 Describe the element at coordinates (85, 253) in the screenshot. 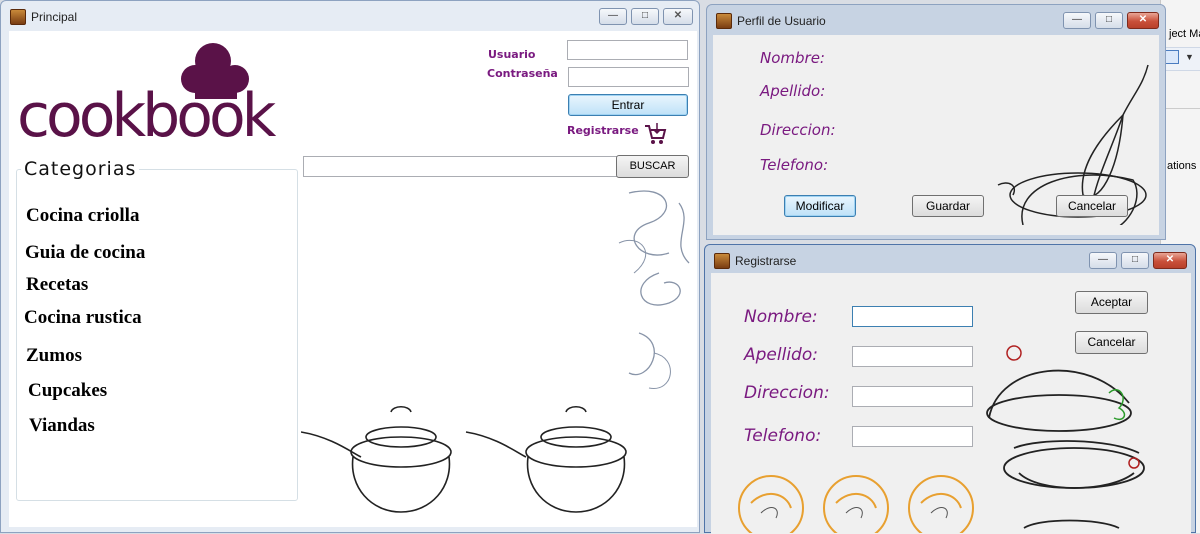

I see `category-item: Guia de cocina` at that location.